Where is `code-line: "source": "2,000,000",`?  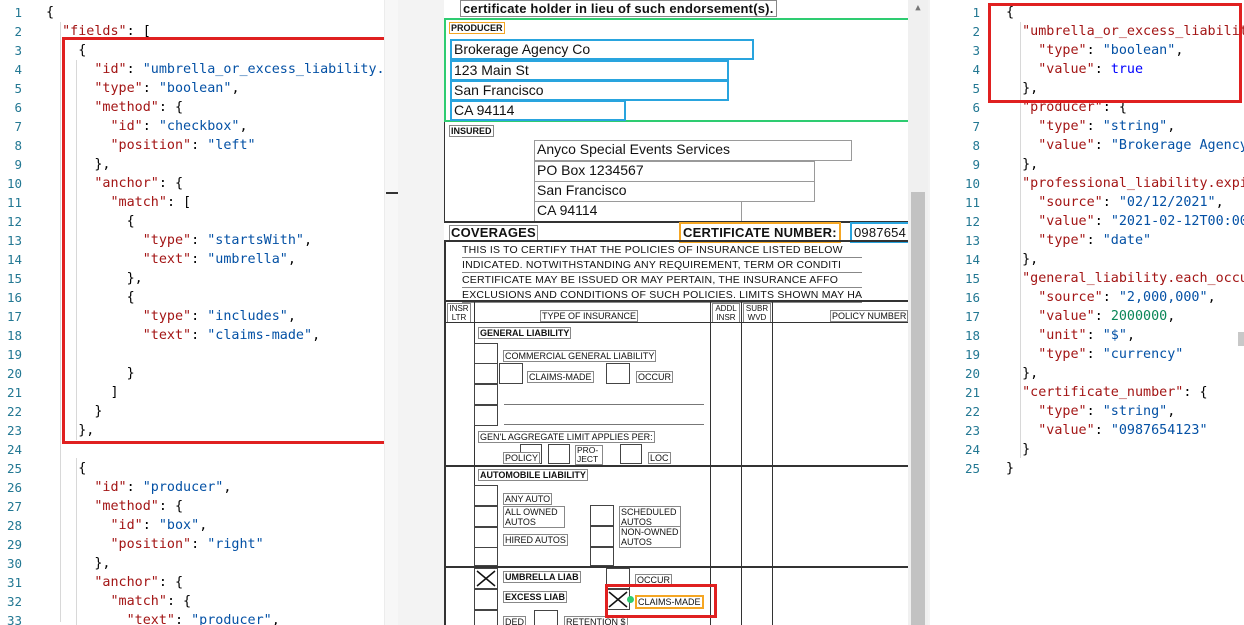
code-line: "source": "2,000,000", is located at coordinates (1125, 297).